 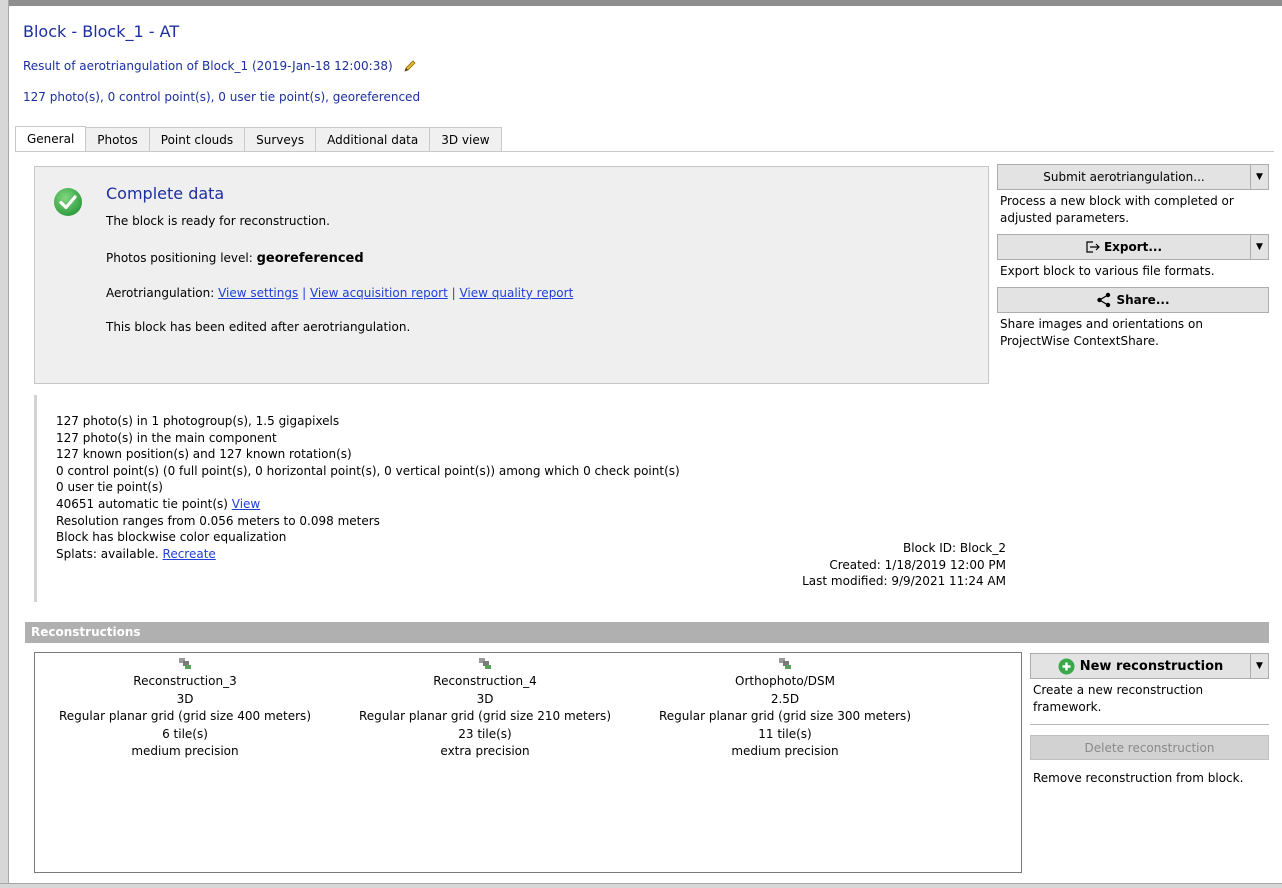 I want to click on view-acquisition-report-link: View acquisition report, so click(x=379, y=293).